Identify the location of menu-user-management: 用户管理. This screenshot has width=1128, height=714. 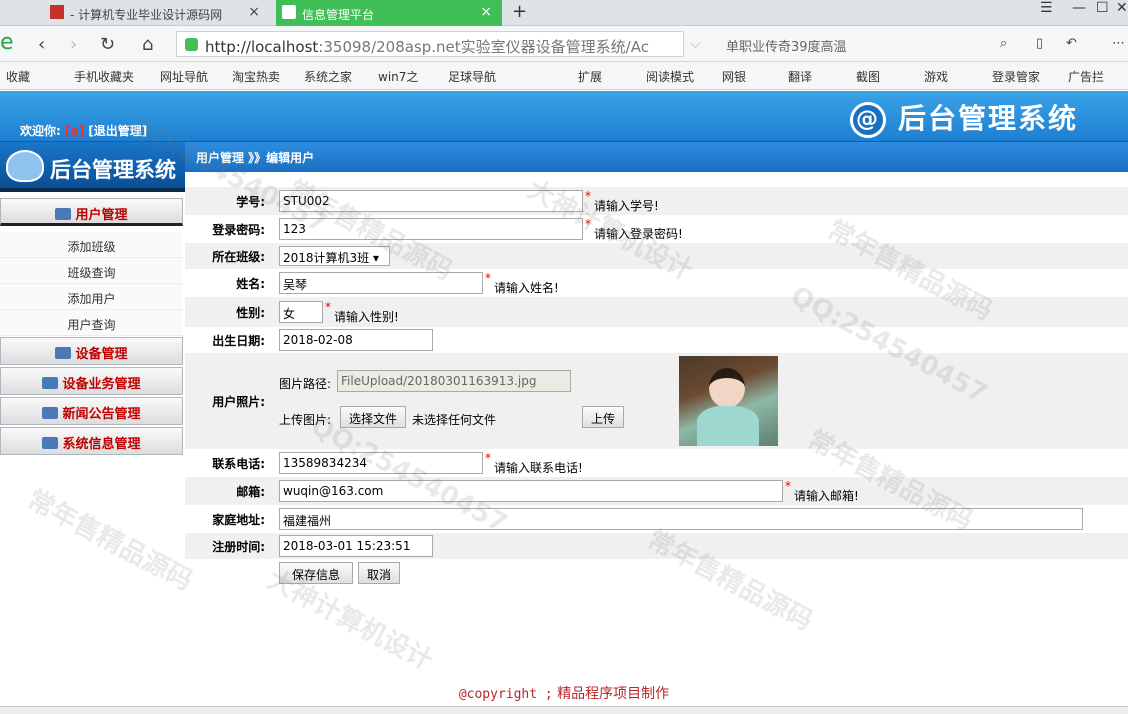
(91, 212).